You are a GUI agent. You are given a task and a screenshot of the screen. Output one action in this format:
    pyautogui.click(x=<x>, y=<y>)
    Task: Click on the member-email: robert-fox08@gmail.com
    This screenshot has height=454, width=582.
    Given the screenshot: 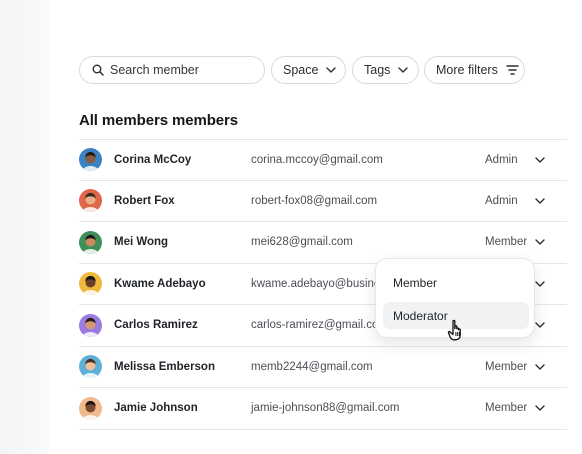 What is the action you would take?
    pyautogui.click(x=314, y=200)
    